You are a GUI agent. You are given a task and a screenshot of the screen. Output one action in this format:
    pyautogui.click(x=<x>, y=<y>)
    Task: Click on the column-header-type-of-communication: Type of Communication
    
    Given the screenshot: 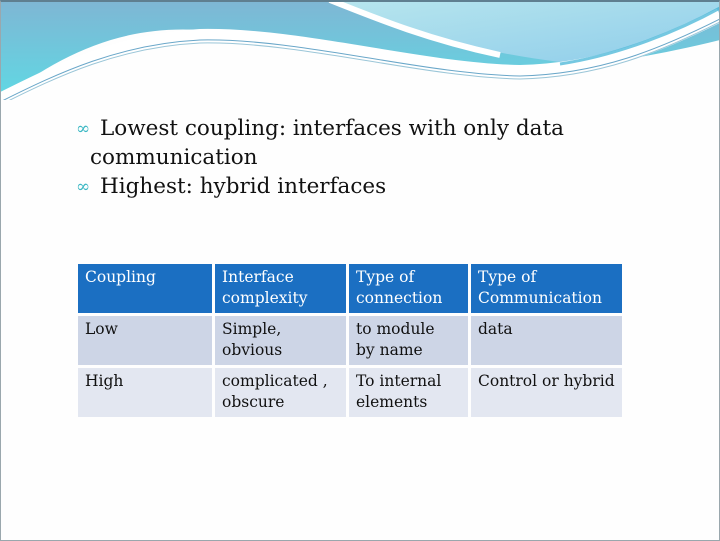 What is the action you would take?
    pyautogui.click(x=546, y=288)
    